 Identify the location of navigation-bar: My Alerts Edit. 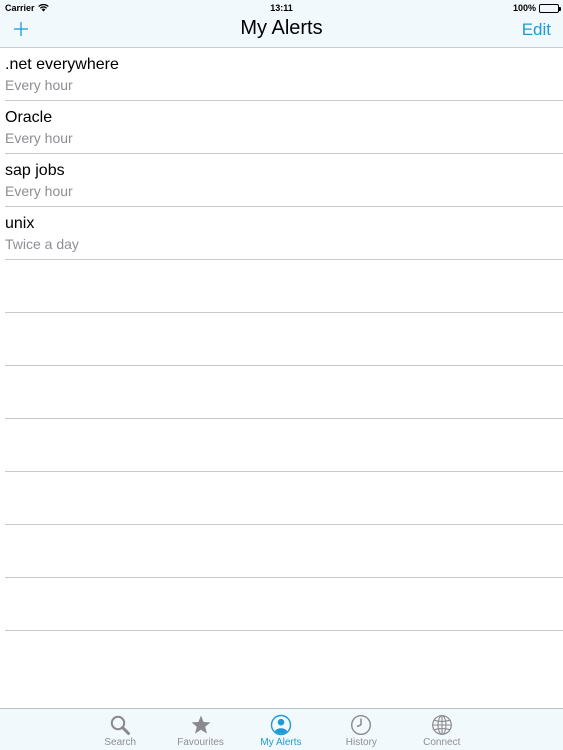
(281, 32).